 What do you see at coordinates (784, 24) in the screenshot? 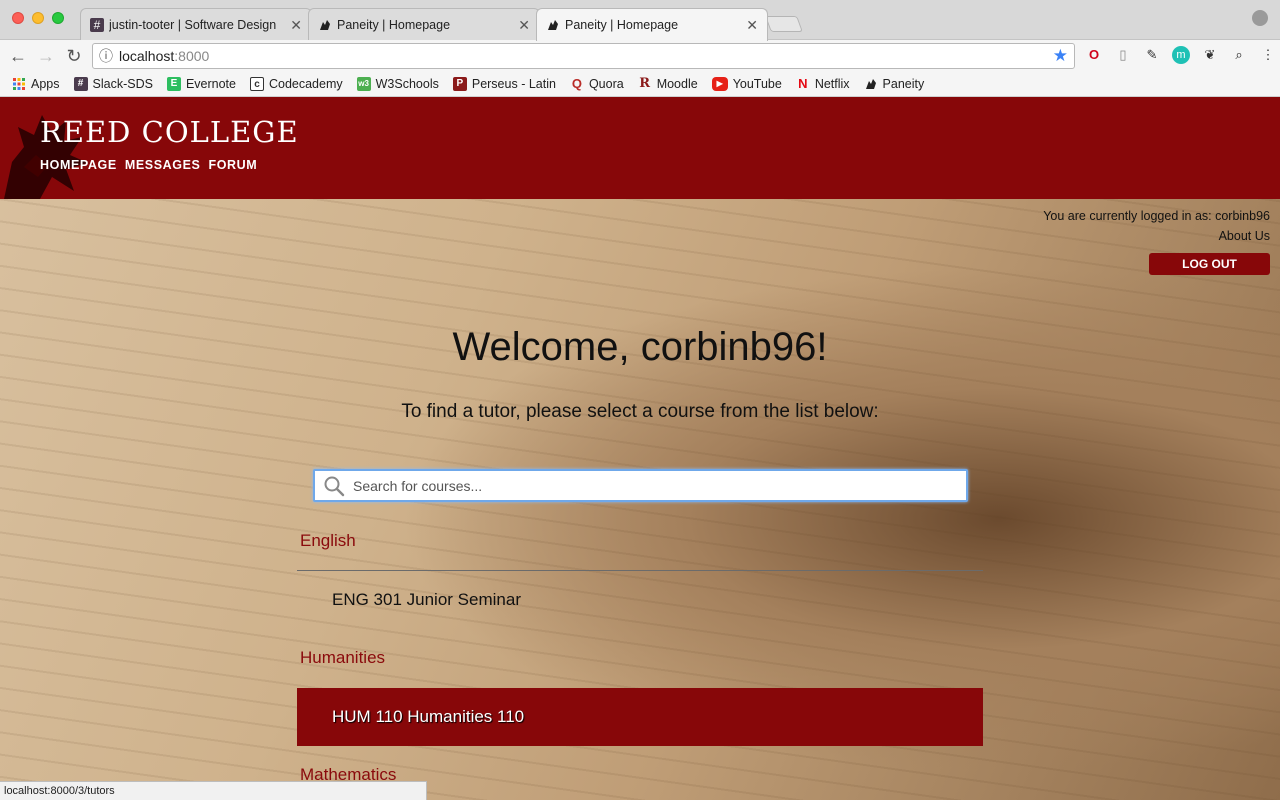
I see `new-tab-button` at bounding box center [784, 24].